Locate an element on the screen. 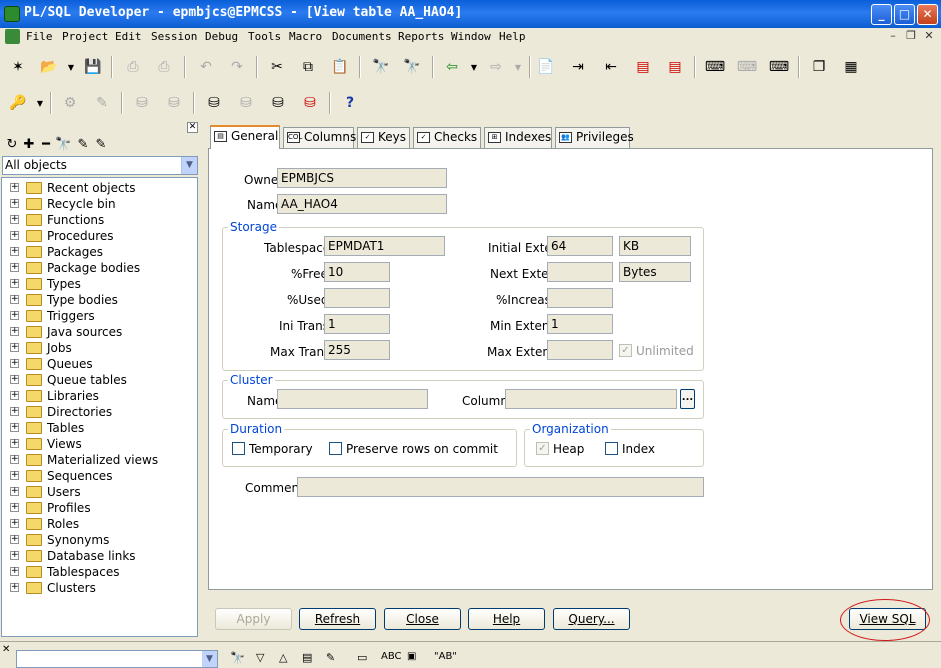 The height and width of the screenshot is (668, 941). refresh-button: Refresh is located at coordinates (337, 619).